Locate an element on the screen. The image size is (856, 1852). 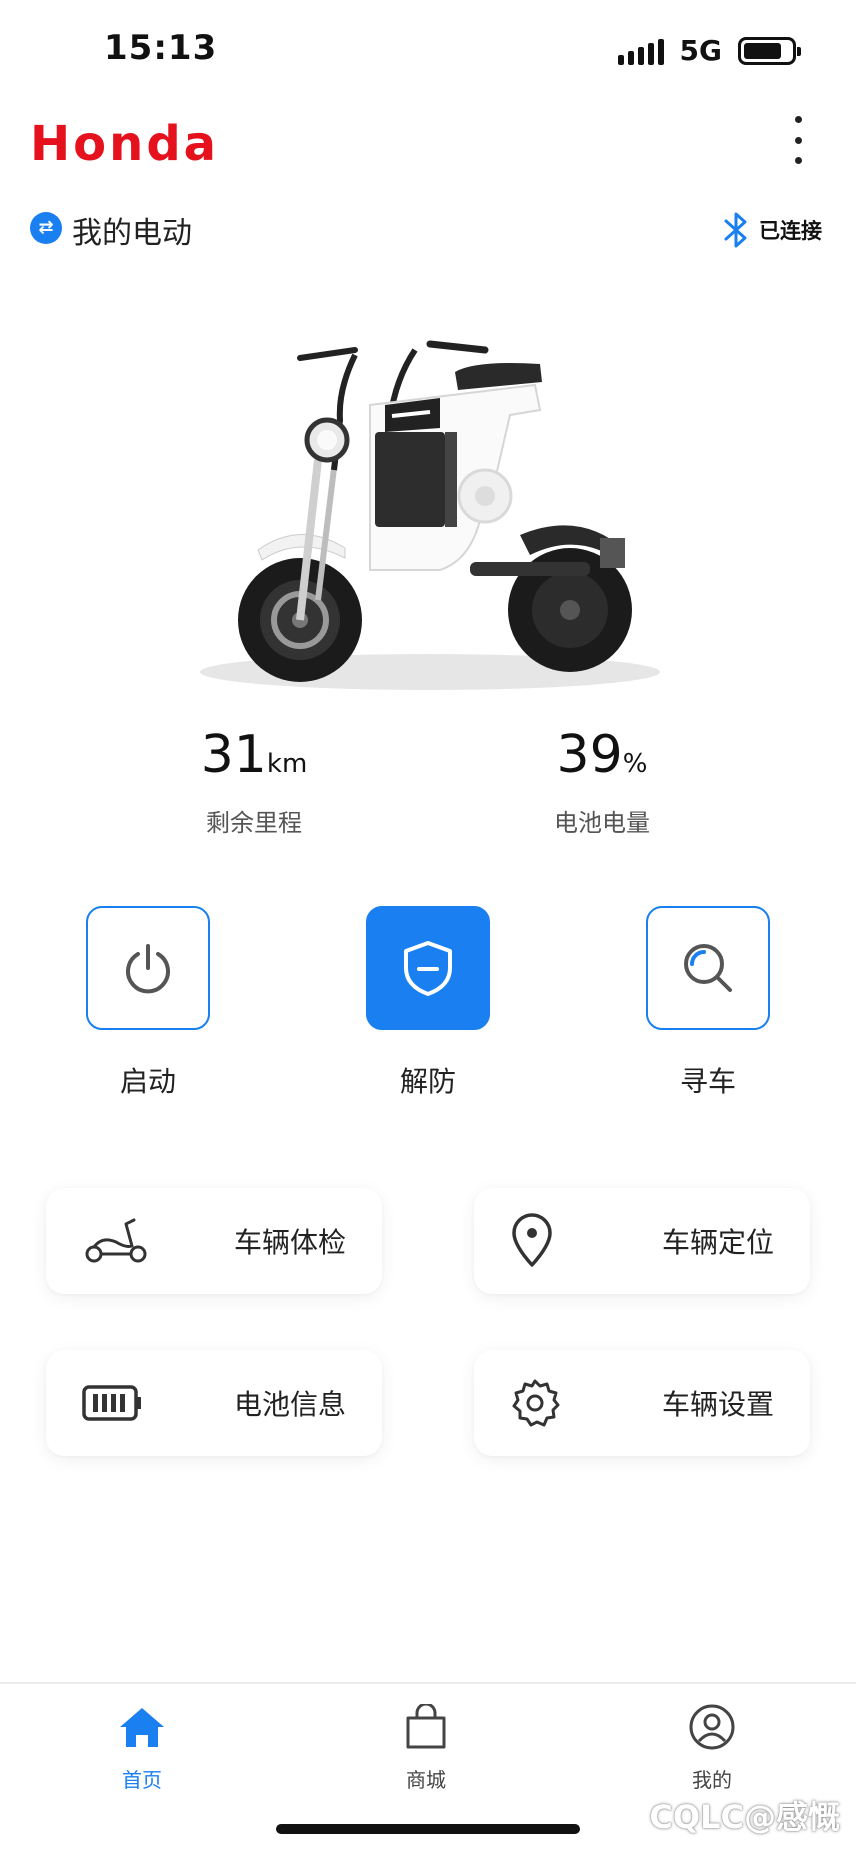
range-value: 31 is located at coordinates (233, 755).